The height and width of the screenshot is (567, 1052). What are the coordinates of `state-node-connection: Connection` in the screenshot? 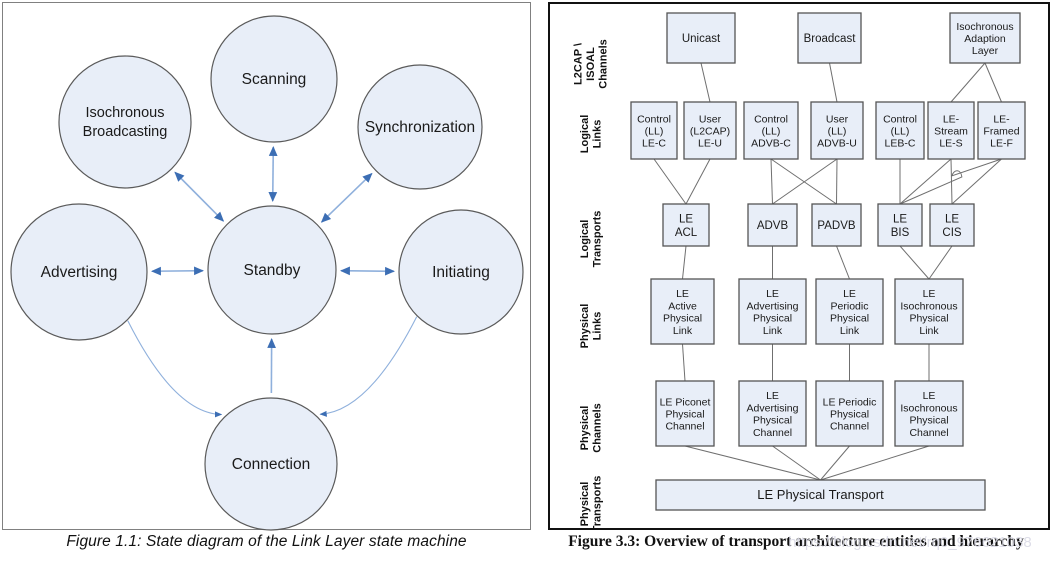 It's located at (271, 464).